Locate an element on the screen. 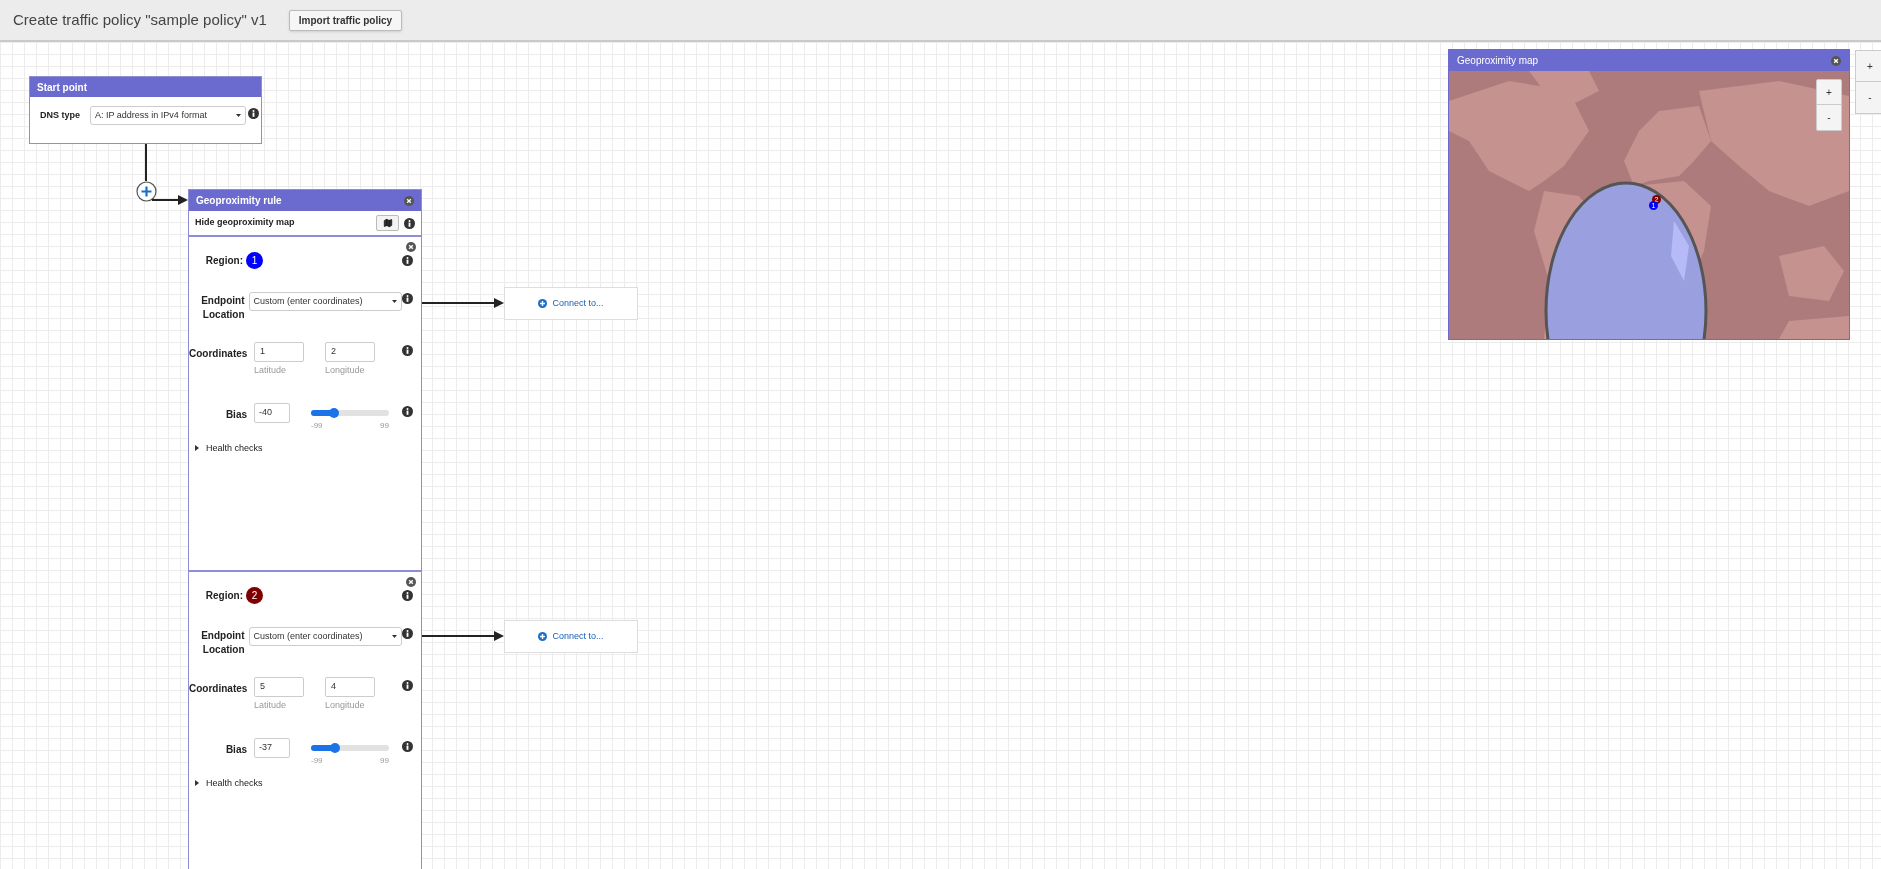 The image size is (1881, 869). longitude-field: 4 is located at coordinates (350, 687).